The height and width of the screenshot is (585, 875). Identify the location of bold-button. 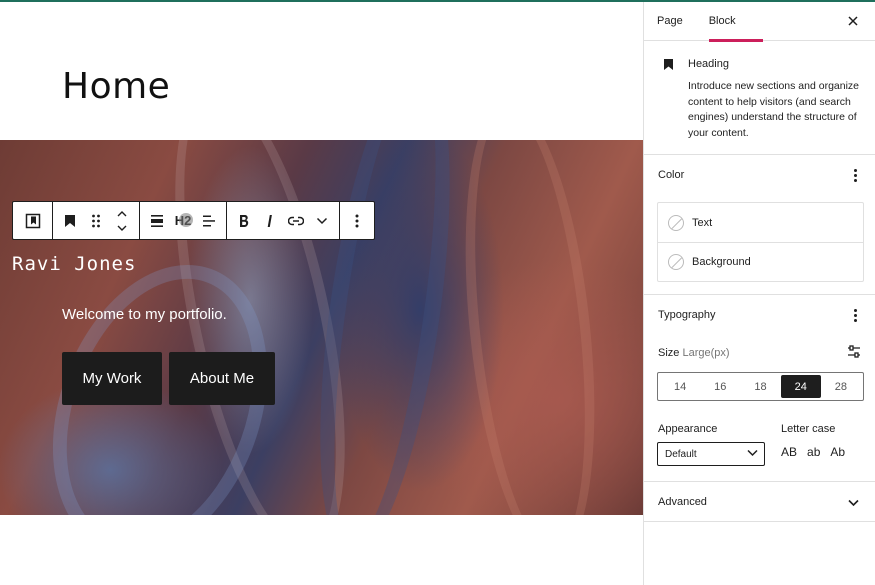
(244, 220).